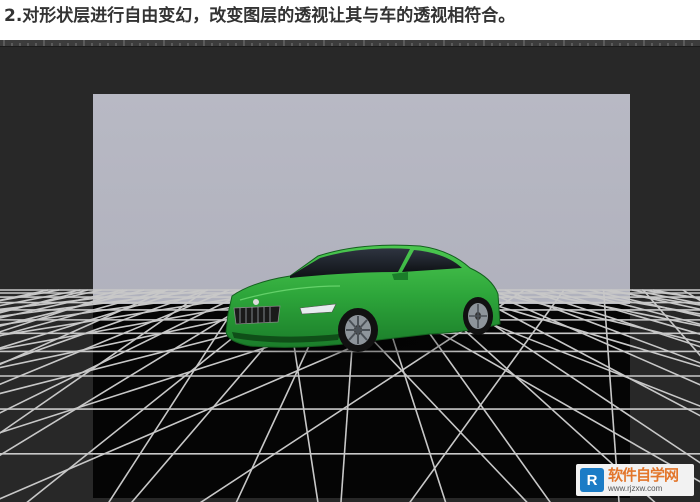 Image resolution: width=700 pixels, height=502 pixels. What do you see at coordinates (256, 302) in the screenshot?
I see `car-badge` at bounding box center [256, 302].